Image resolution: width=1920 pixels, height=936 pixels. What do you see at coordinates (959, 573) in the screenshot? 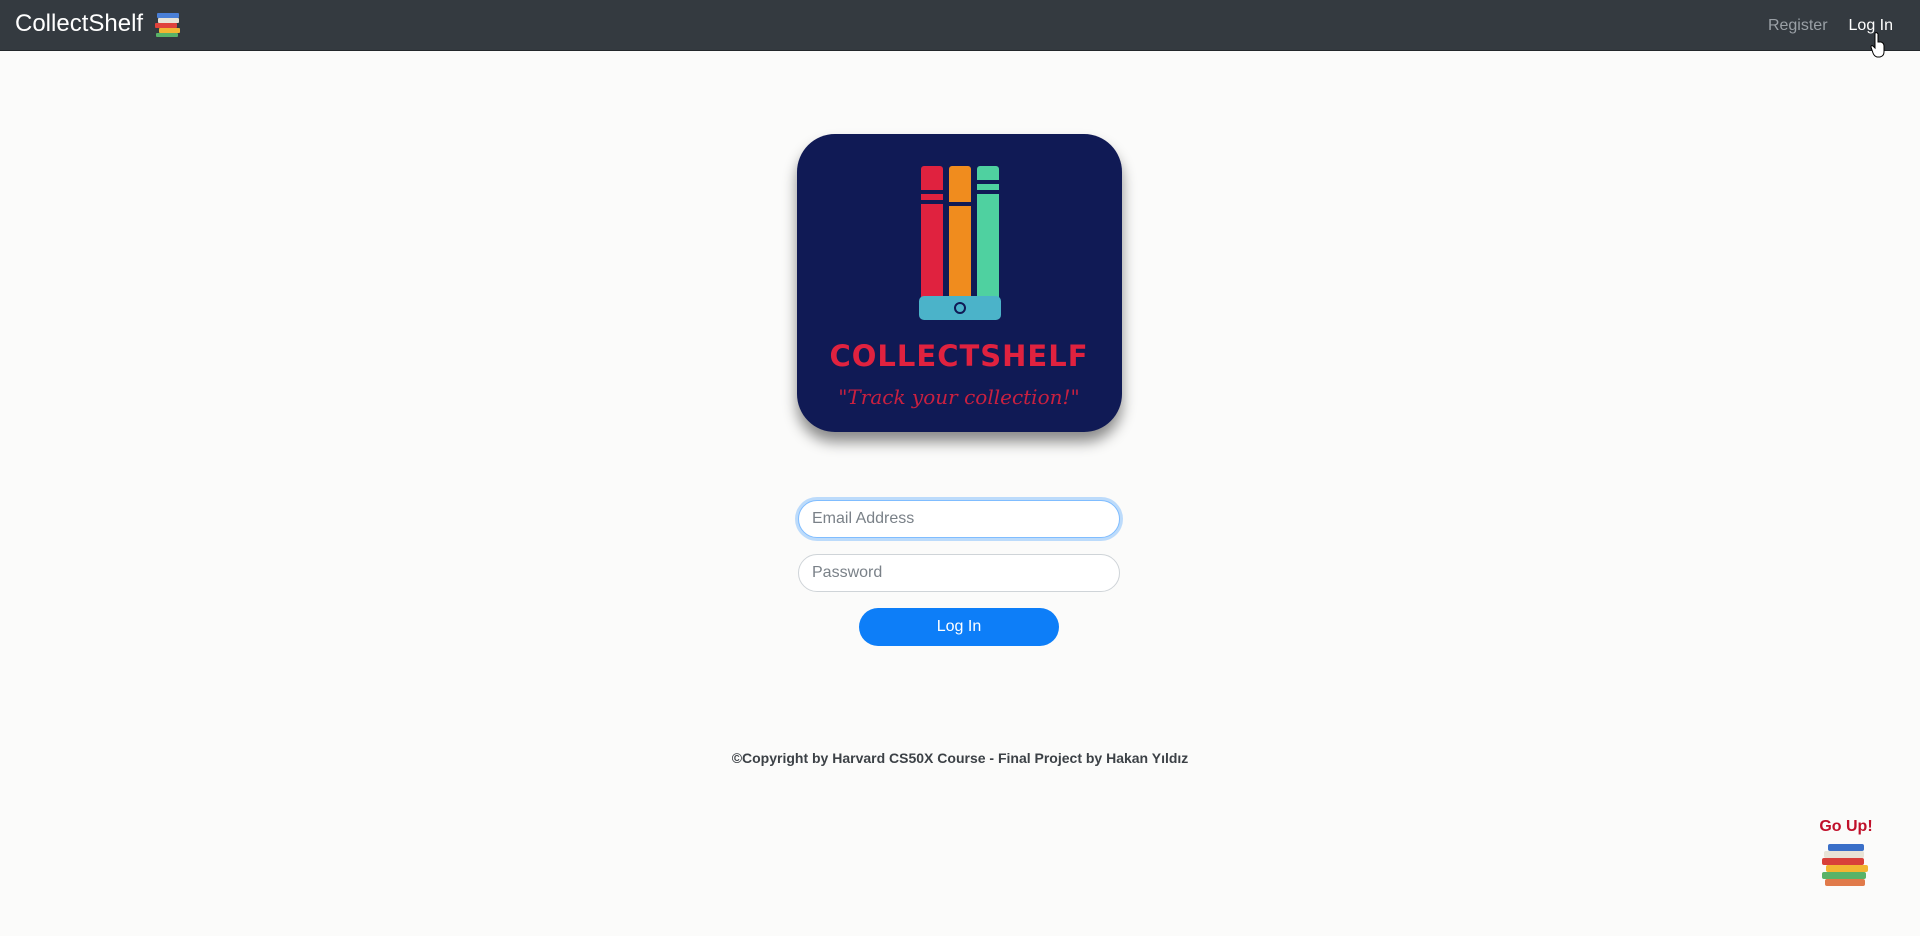
I see `password-field` at bounding box center [959, 573].